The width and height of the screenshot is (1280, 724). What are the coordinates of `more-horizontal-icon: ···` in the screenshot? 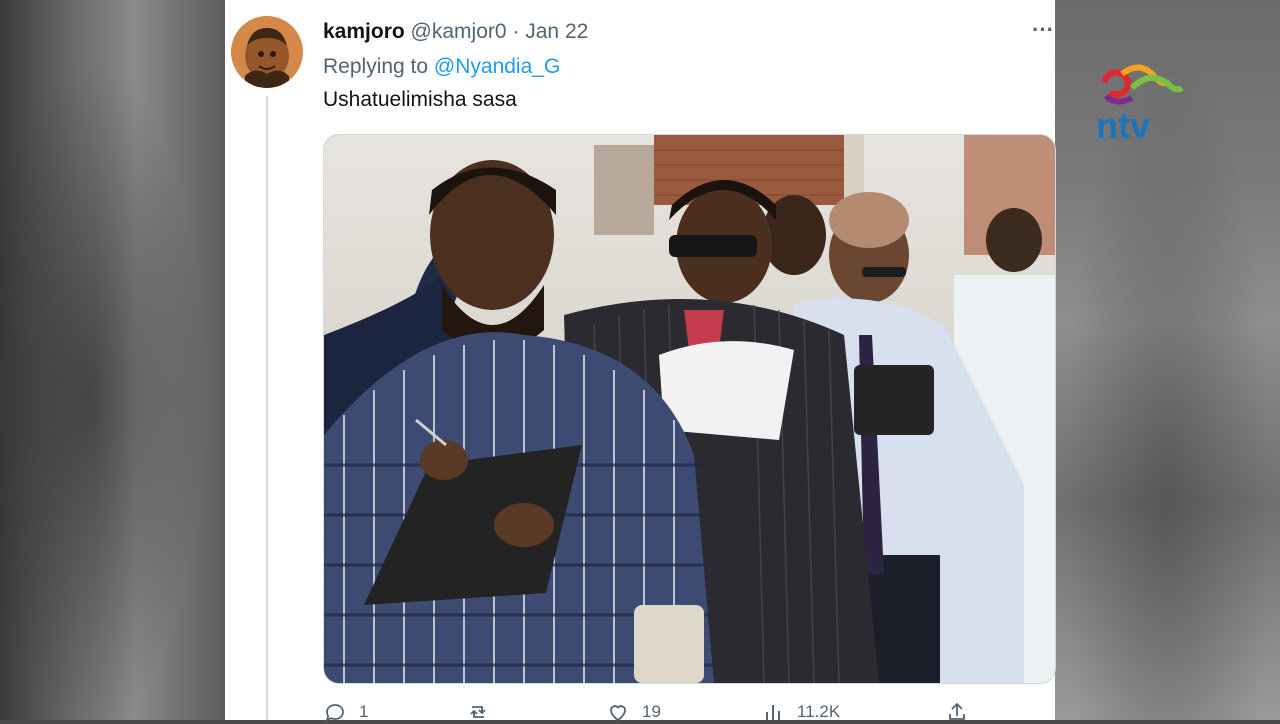 It's located at (1043, 31).